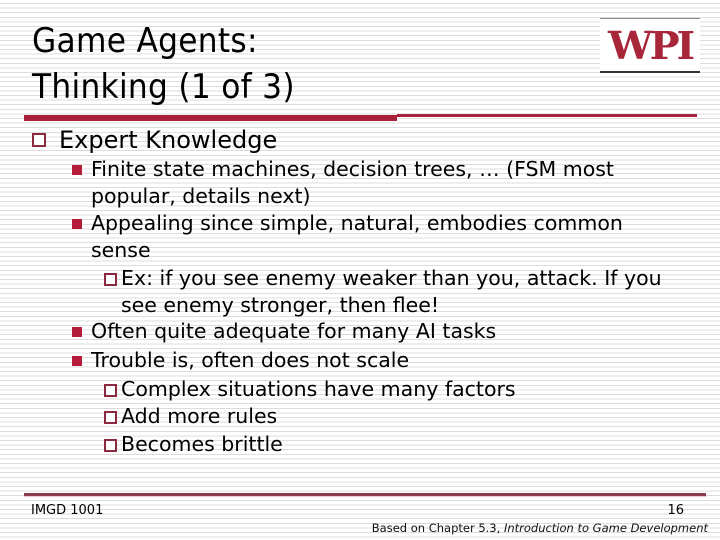 The width and height of the screenshot is (720, 540). What do you see at coordinates (675, 510) in the screenshot?
I see `page-number: 16` at bounding box center [675, 510].